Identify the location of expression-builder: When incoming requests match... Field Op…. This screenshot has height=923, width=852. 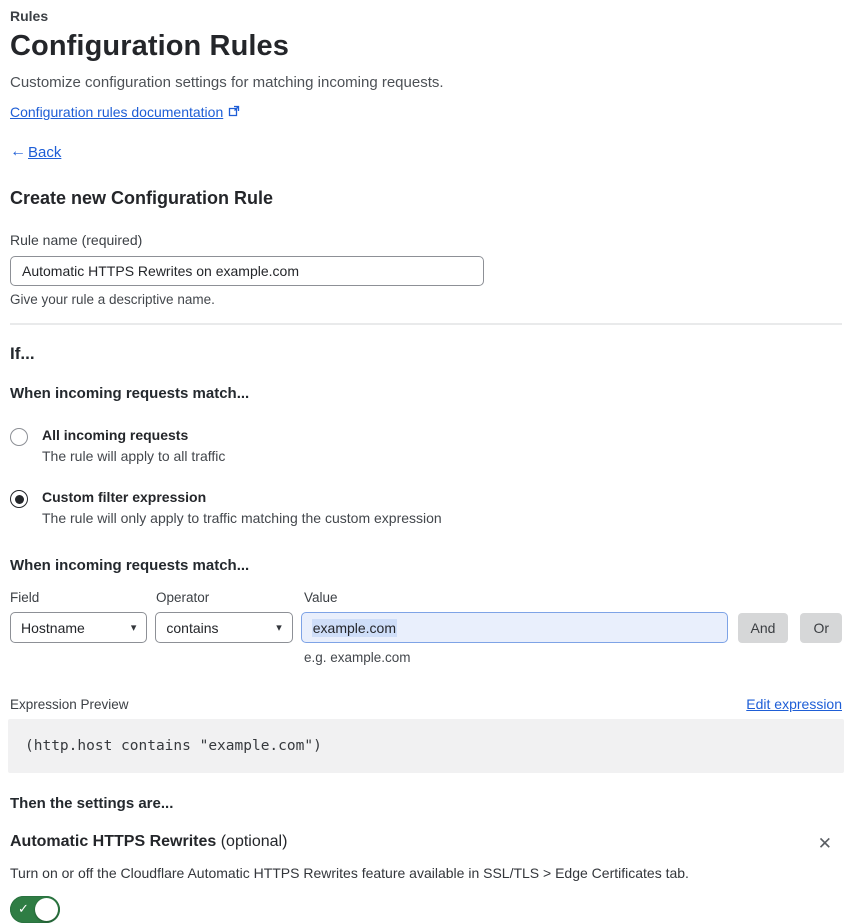
(426, 611).